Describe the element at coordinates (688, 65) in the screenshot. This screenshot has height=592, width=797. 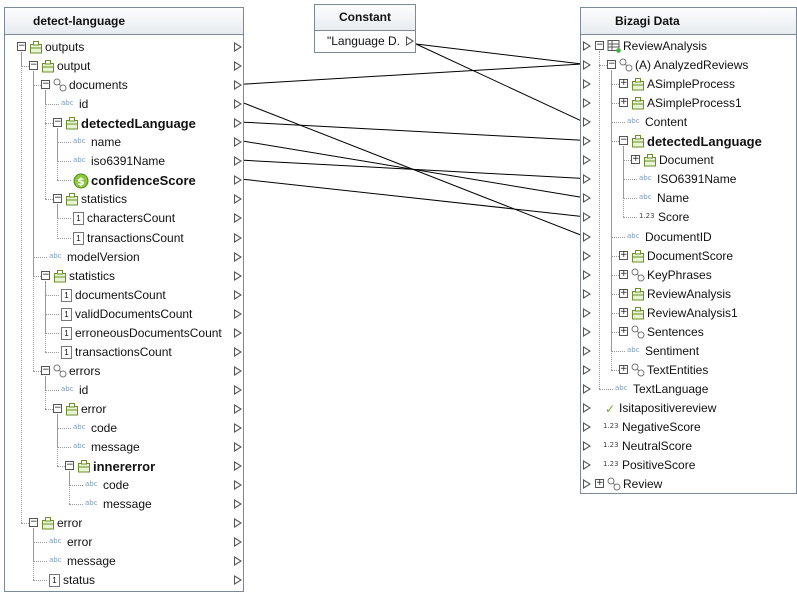
I see `target-row-a-analyzedreviews: − (A) AnalyzedReviews` at that location.